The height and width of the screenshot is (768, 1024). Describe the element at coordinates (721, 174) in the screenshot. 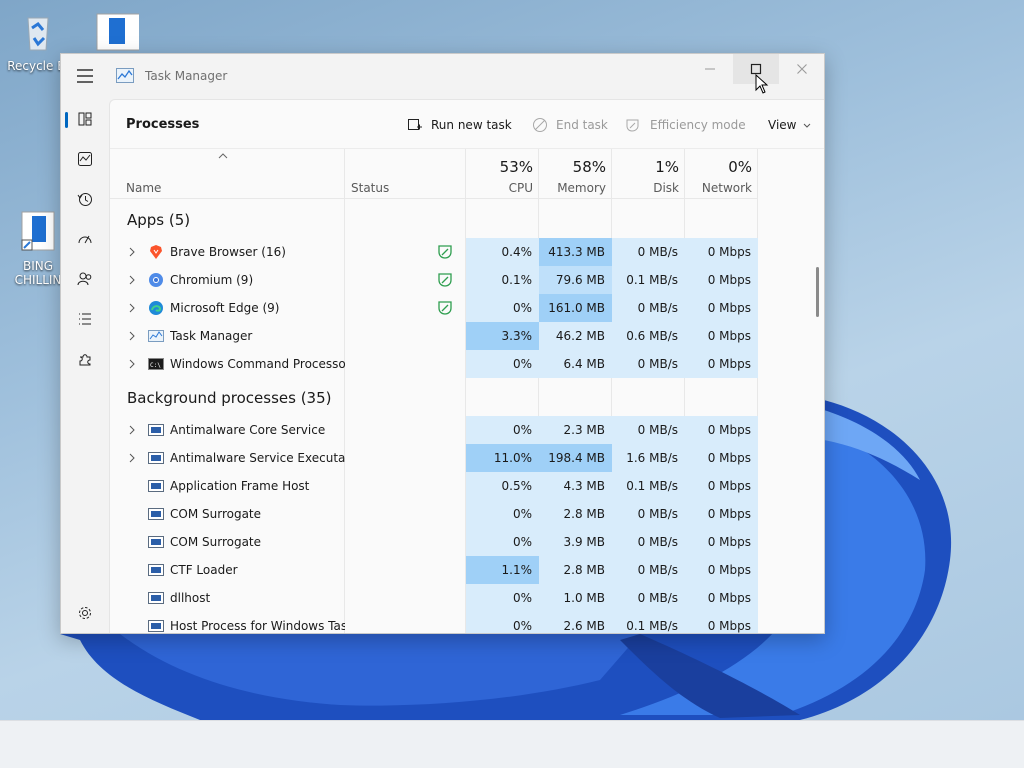

I see `column-header-network: 0% Network` at that location.